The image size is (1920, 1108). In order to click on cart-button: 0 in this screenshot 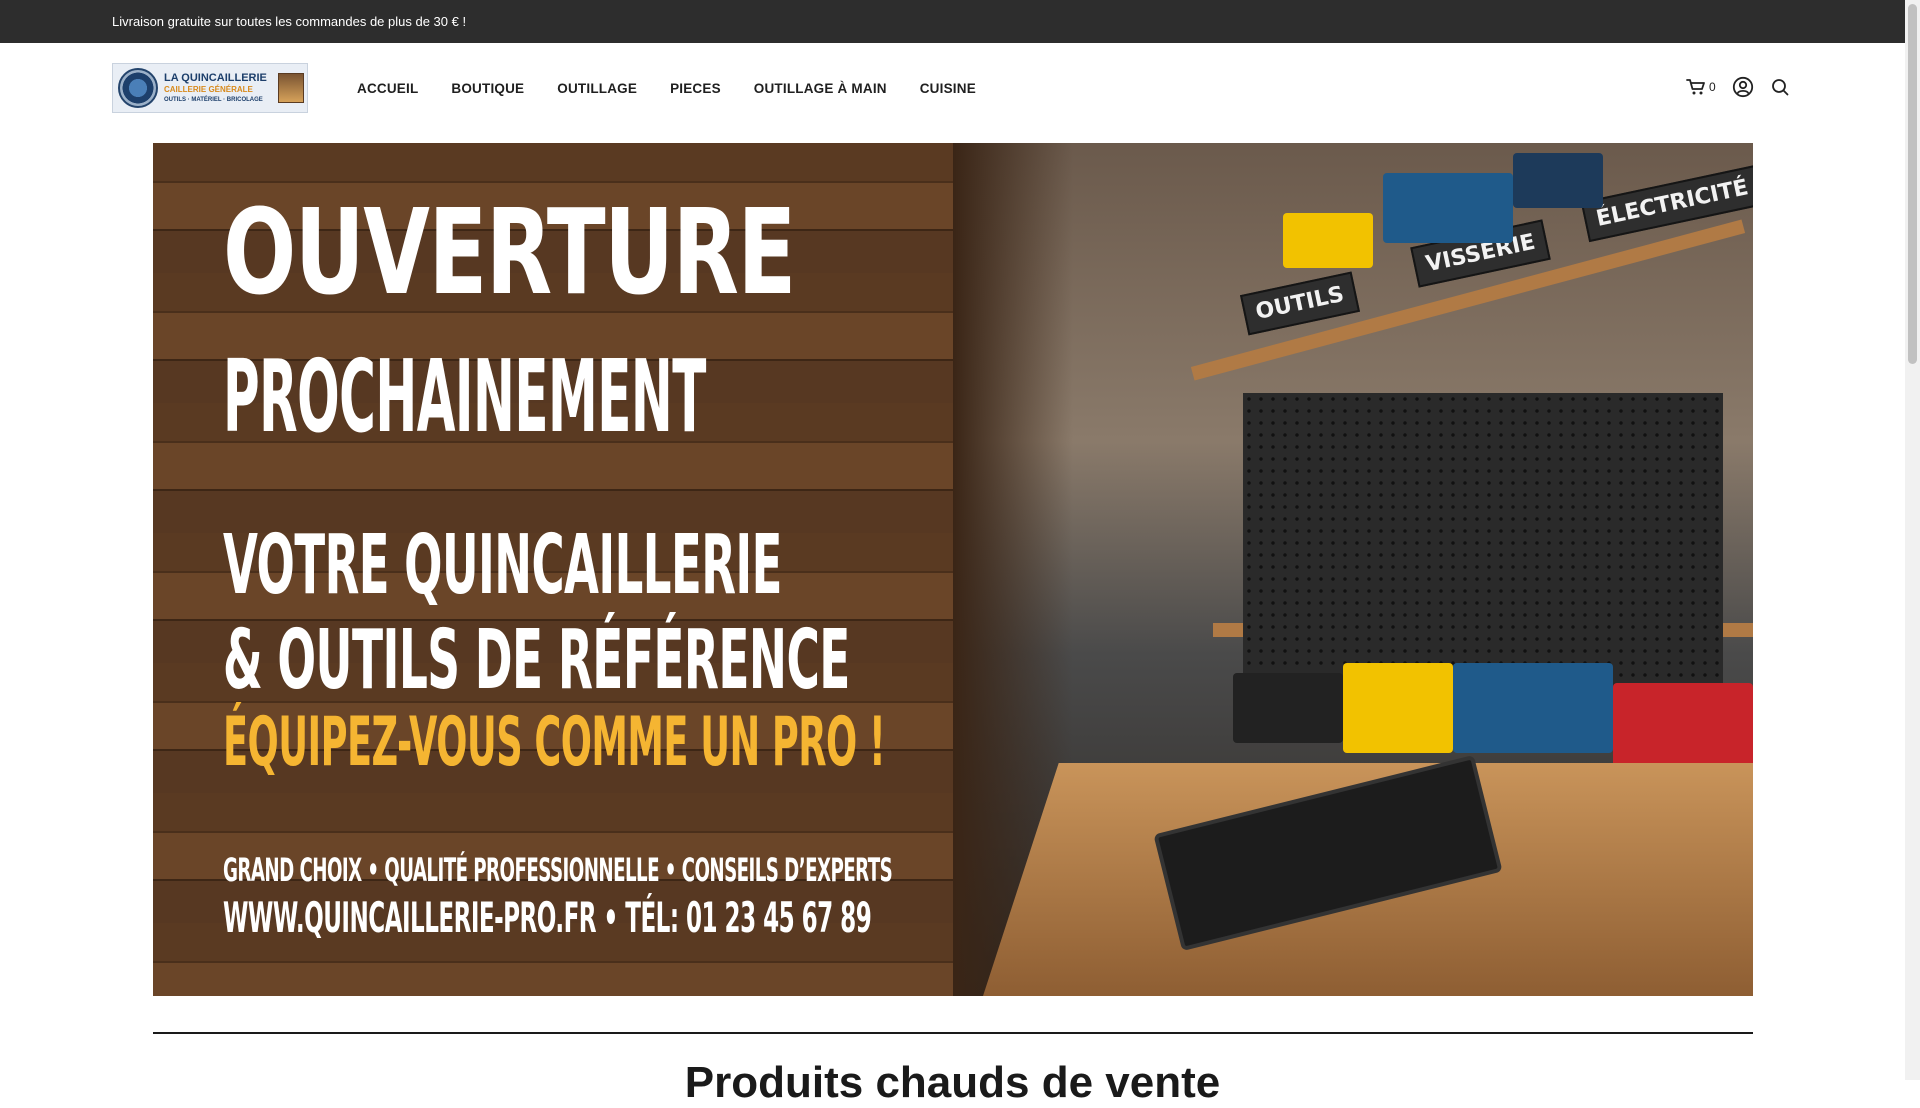, I will do `click(1701, 87)`.